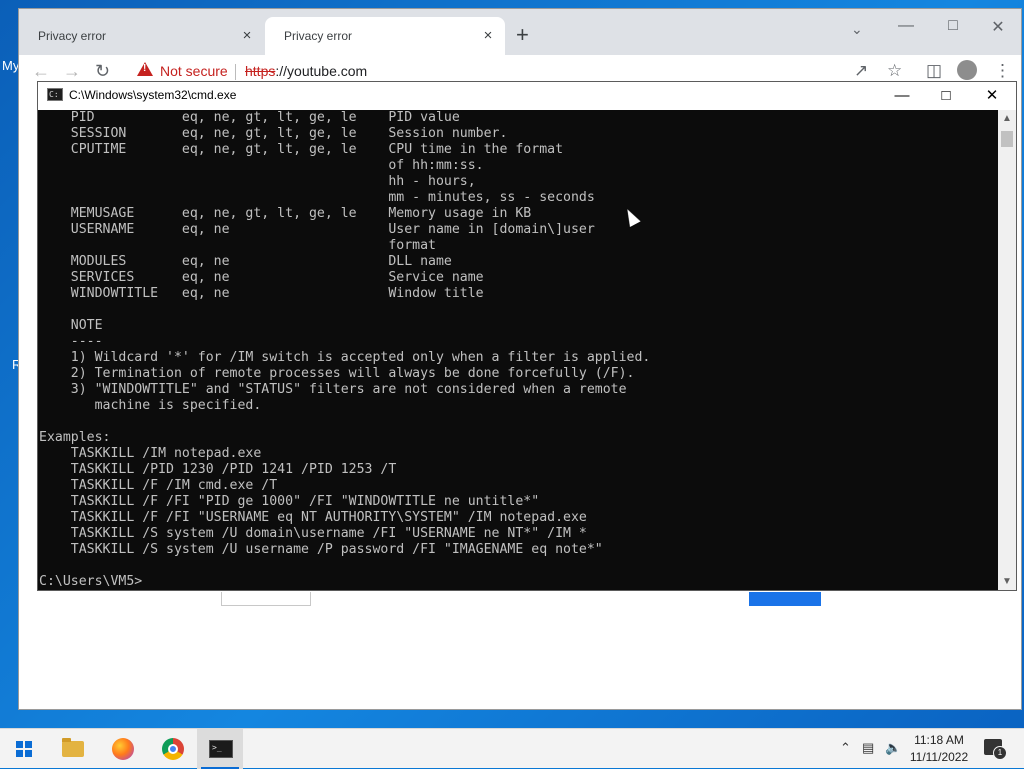 This screenshot has width=1024, height=769. I want to click on tab-privacy-error-1: Privacy error ×, so click(141, 36).